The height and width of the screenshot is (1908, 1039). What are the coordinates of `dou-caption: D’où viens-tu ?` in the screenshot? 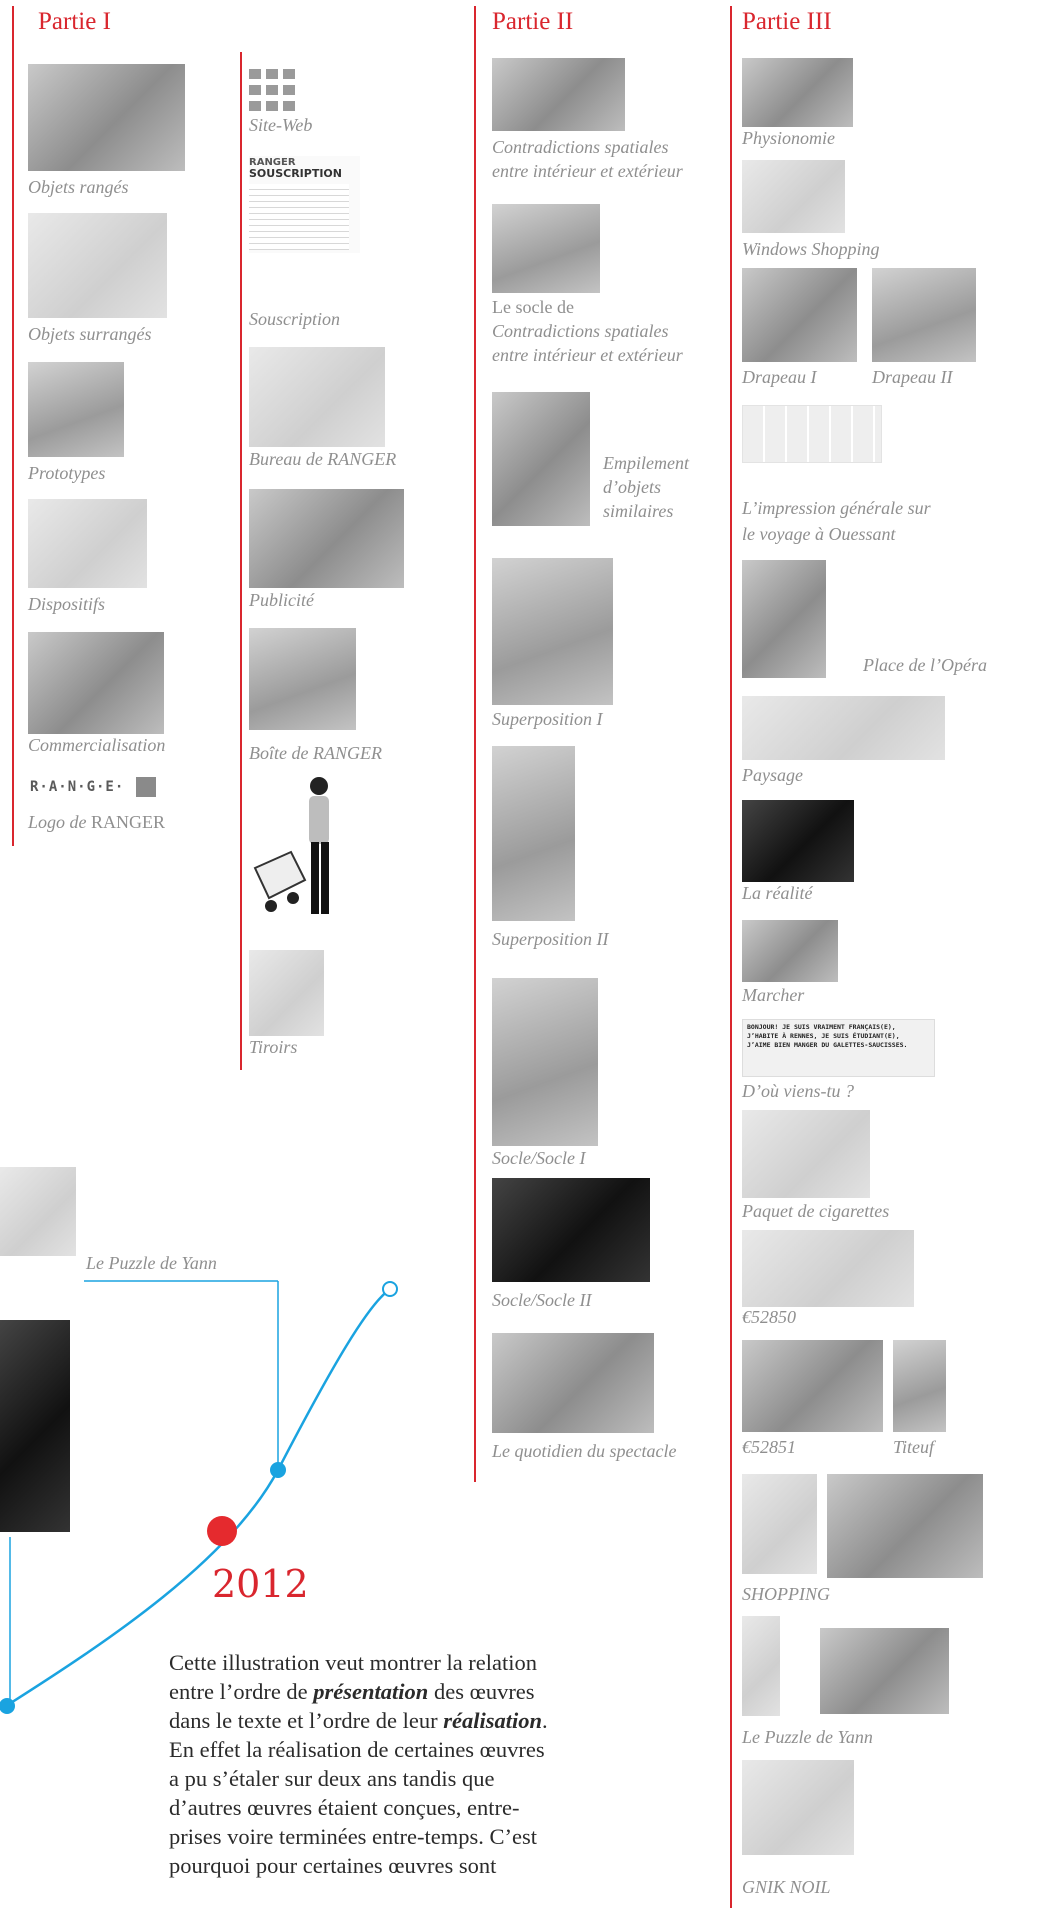 It's located at (798, 1091).